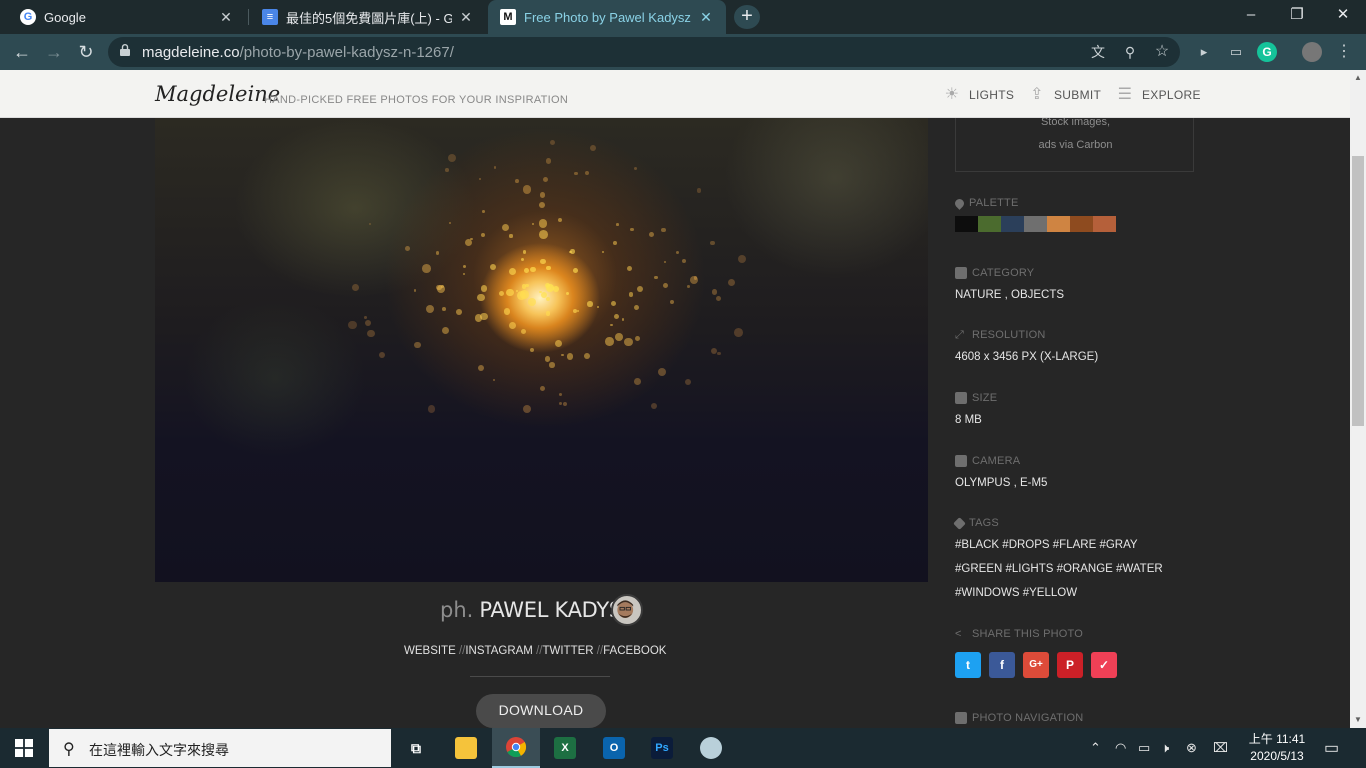 This screenshot has height=768, width=1366. I want to click on hamburger-icon: ☰, so click(1125, 94).